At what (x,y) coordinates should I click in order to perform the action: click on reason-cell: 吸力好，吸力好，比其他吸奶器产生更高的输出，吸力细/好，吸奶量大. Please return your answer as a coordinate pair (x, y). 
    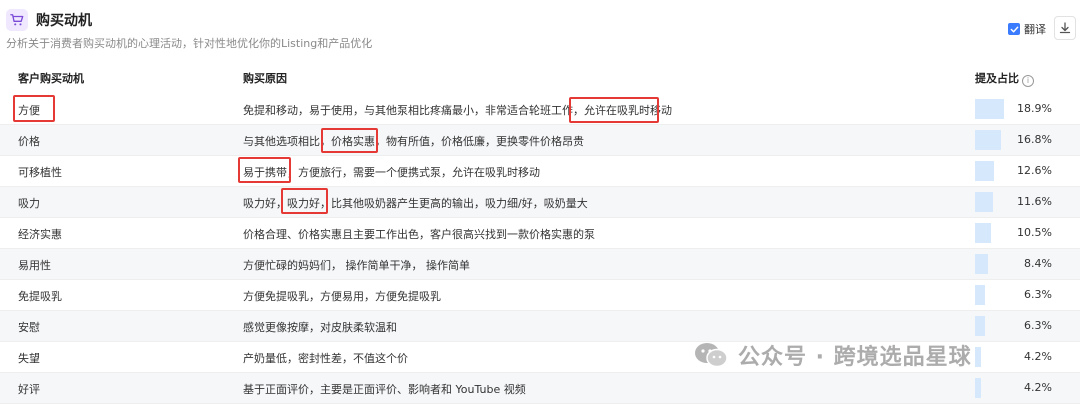
    Looking at the image, I should click on (415, 203).